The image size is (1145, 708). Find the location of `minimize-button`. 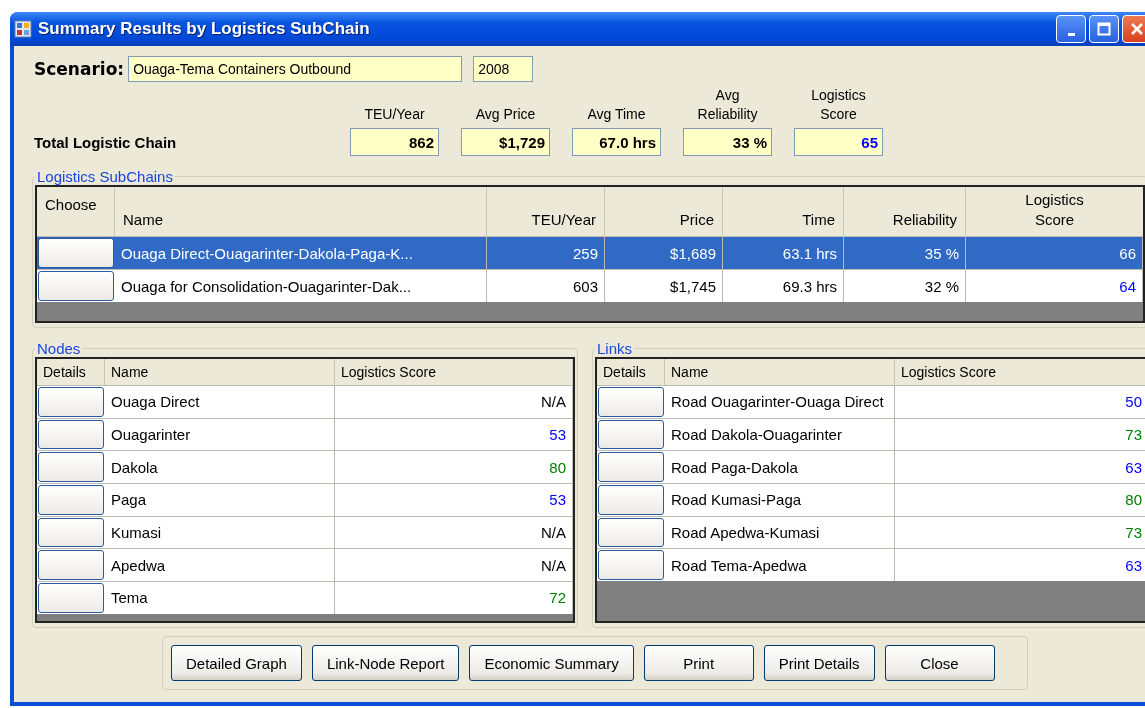

minimize-button is located at coordinates (1071, 29).